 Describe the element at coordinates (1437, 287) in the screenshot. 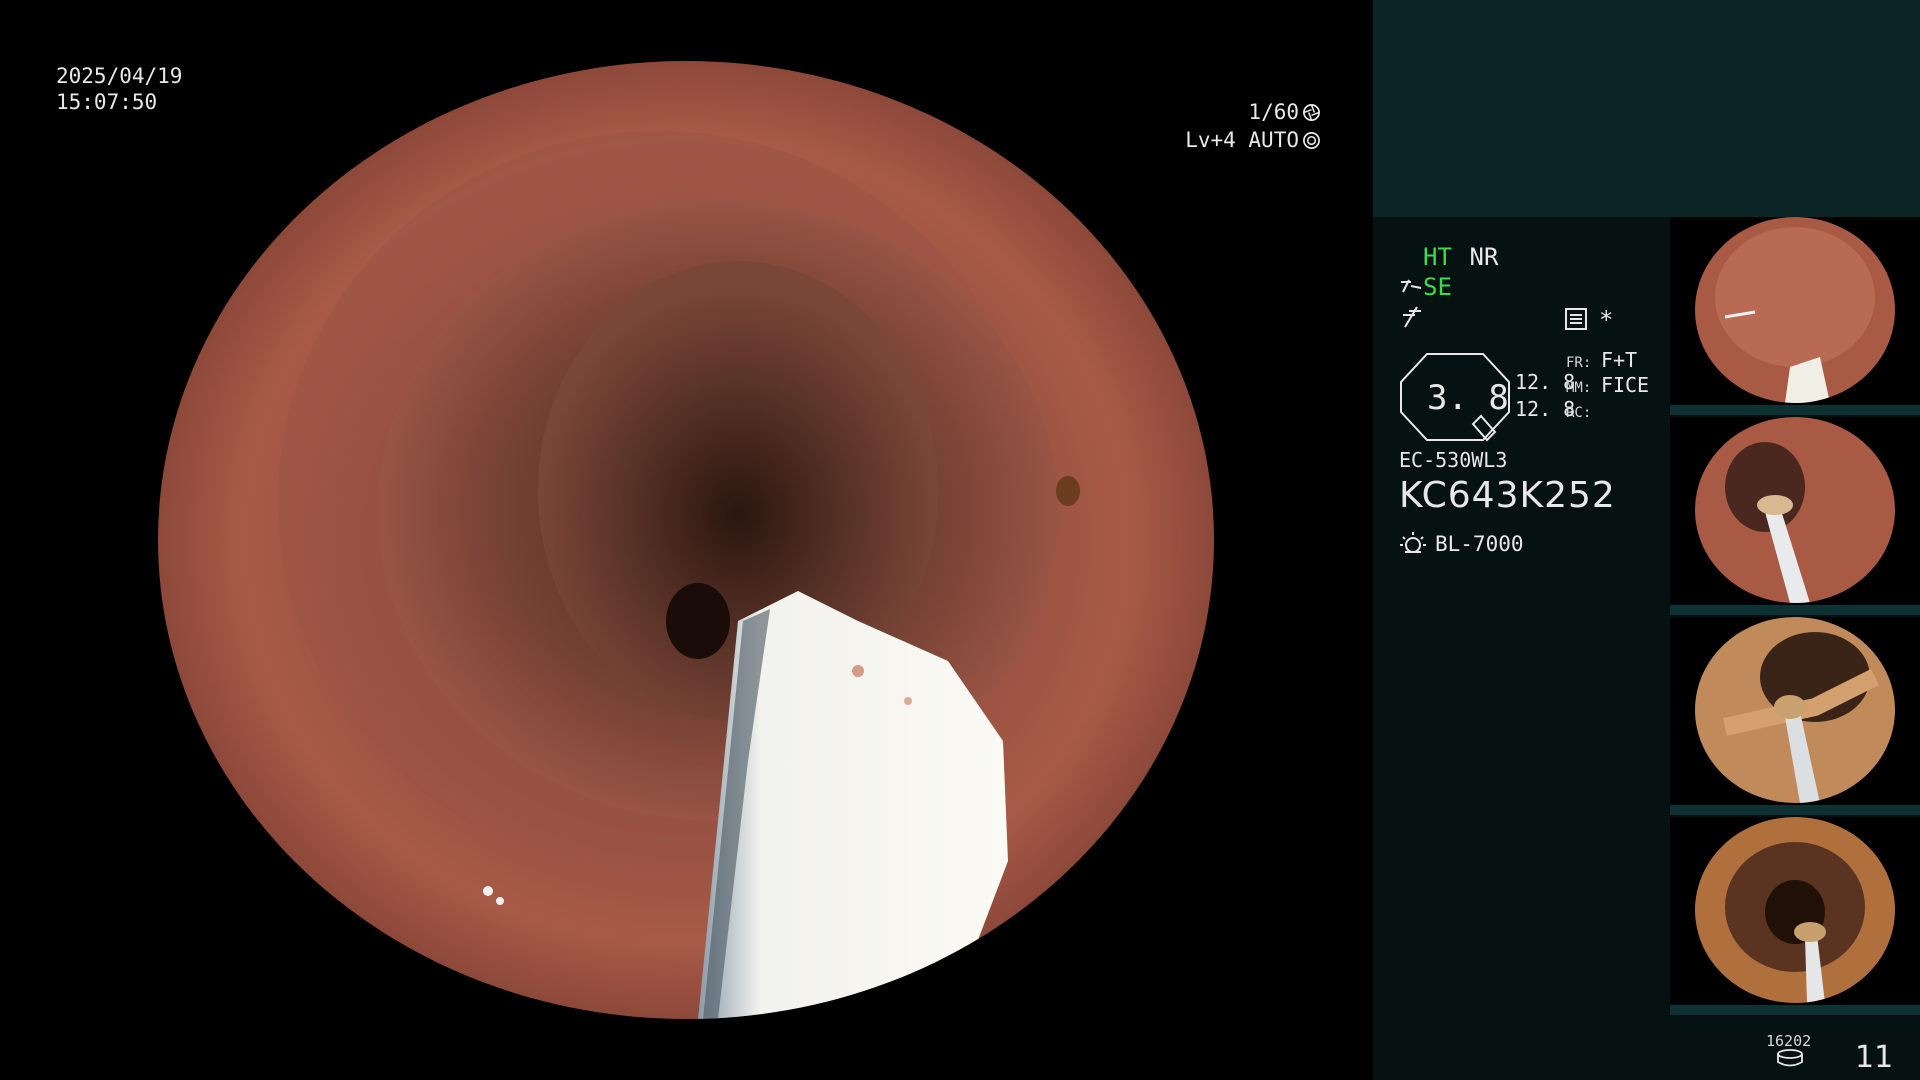

I see `se-indicator: SE` at that location.